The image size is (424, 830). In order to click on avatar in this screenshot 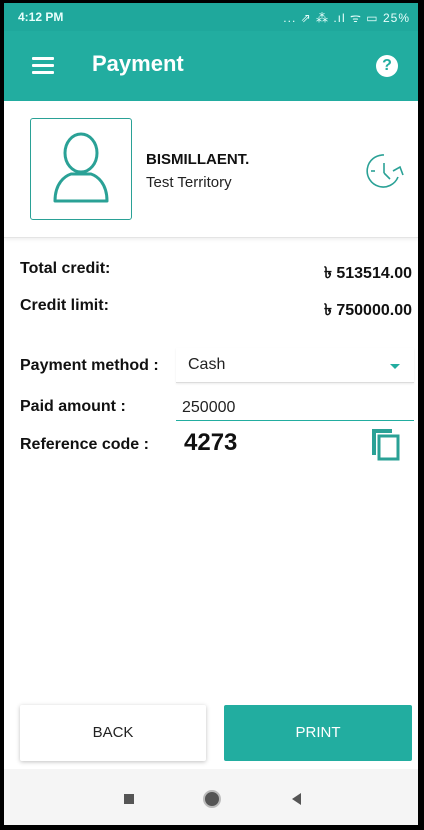, I will do `click(81, 169)`.